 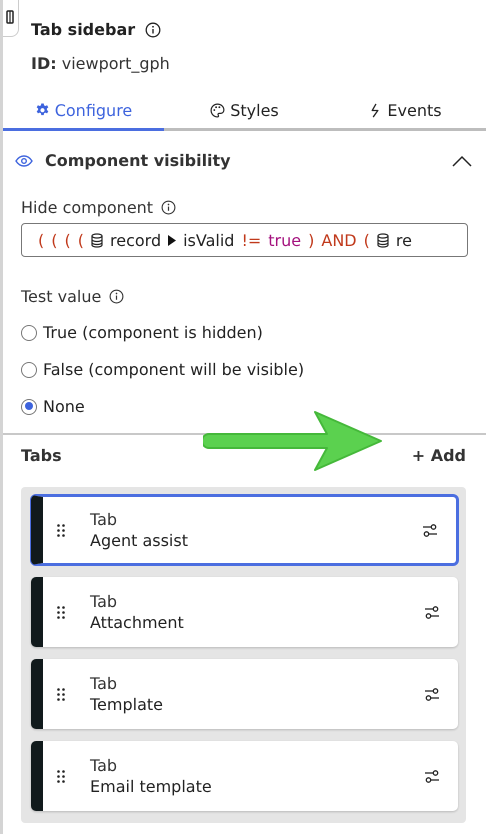 What do you see at coordinates (137, 622) in the screenshot?
I see `tab-name: Attachment` at bounding box center [137, 622].